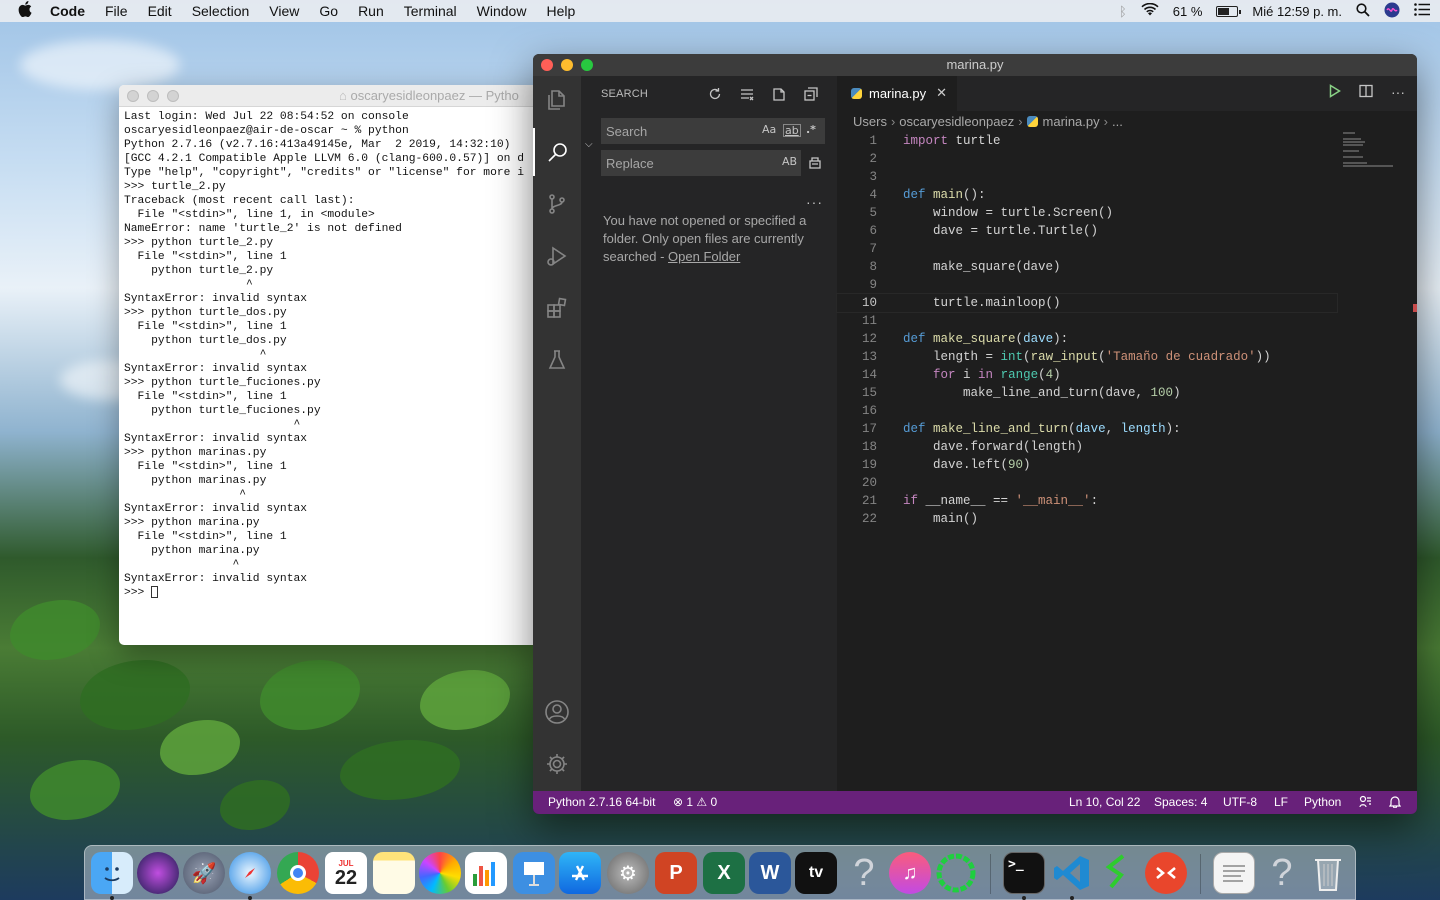 The width and height of the screenshot is (1440, 900). I want to click on explorer-icon, so click(557, 100).